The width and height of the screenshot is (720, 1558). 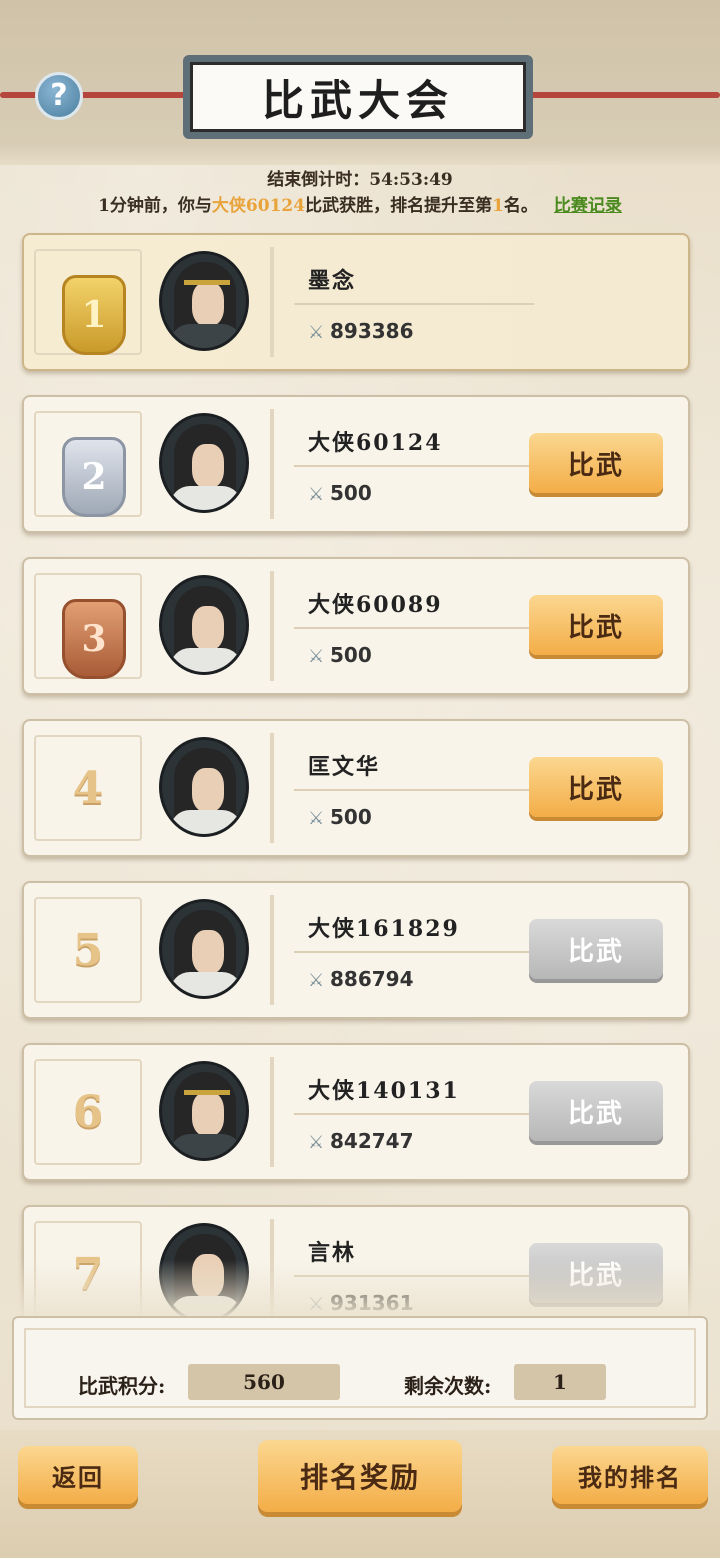 What do you see at coordinates (630, 1475) in the screenshot?
I see `my-rank-button: 我的排名` at bounding box center [630, 1475].